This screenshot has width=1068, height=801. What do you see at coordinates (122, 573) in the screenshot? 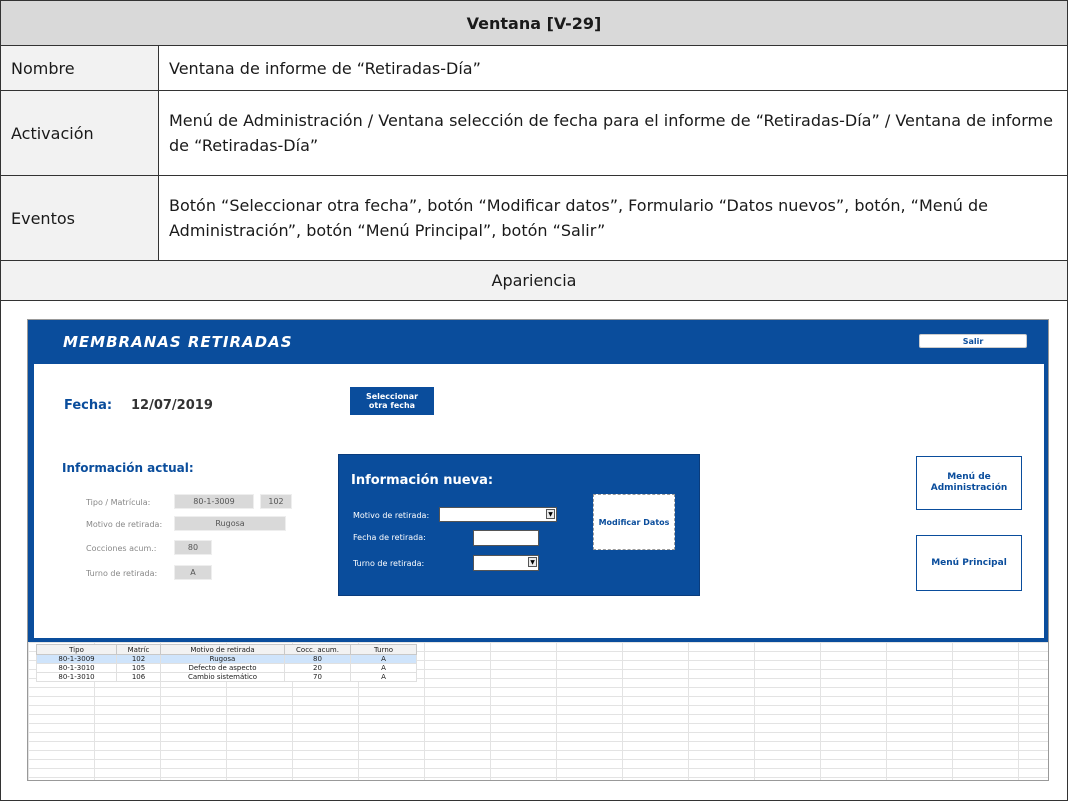
I see `turno-label: Turno de retirada:` at bounding box center [122, 573].